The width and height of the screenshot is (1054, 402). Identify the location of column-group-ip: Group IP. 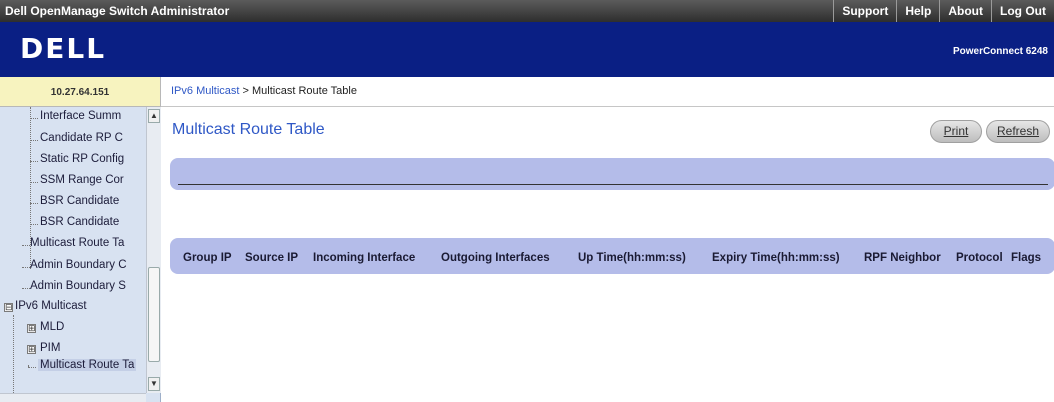
(207, 258).